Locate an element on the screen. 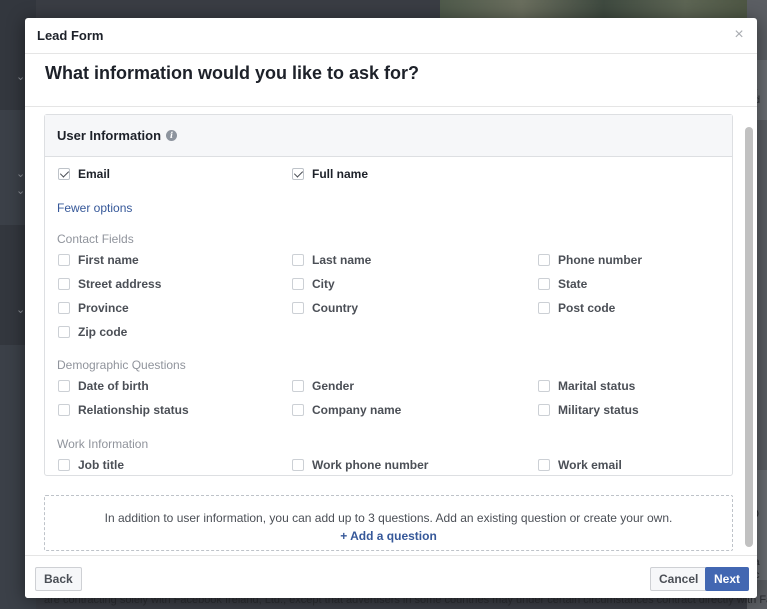  demographic-questions-label: Demographic Questions is located at coordinates (121, 365).